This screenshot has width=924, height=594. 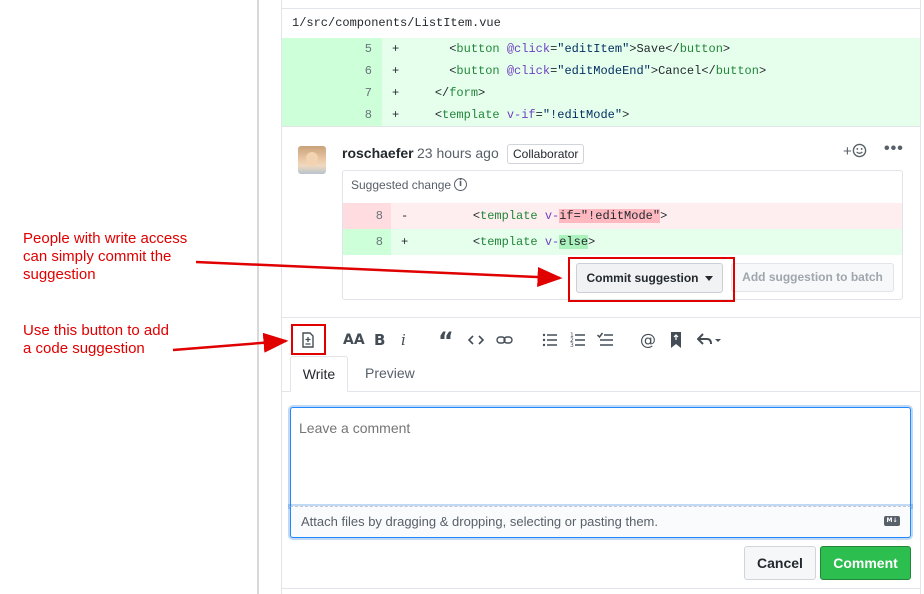 I want to click on info-icon: i, so click(x=460, y=184).